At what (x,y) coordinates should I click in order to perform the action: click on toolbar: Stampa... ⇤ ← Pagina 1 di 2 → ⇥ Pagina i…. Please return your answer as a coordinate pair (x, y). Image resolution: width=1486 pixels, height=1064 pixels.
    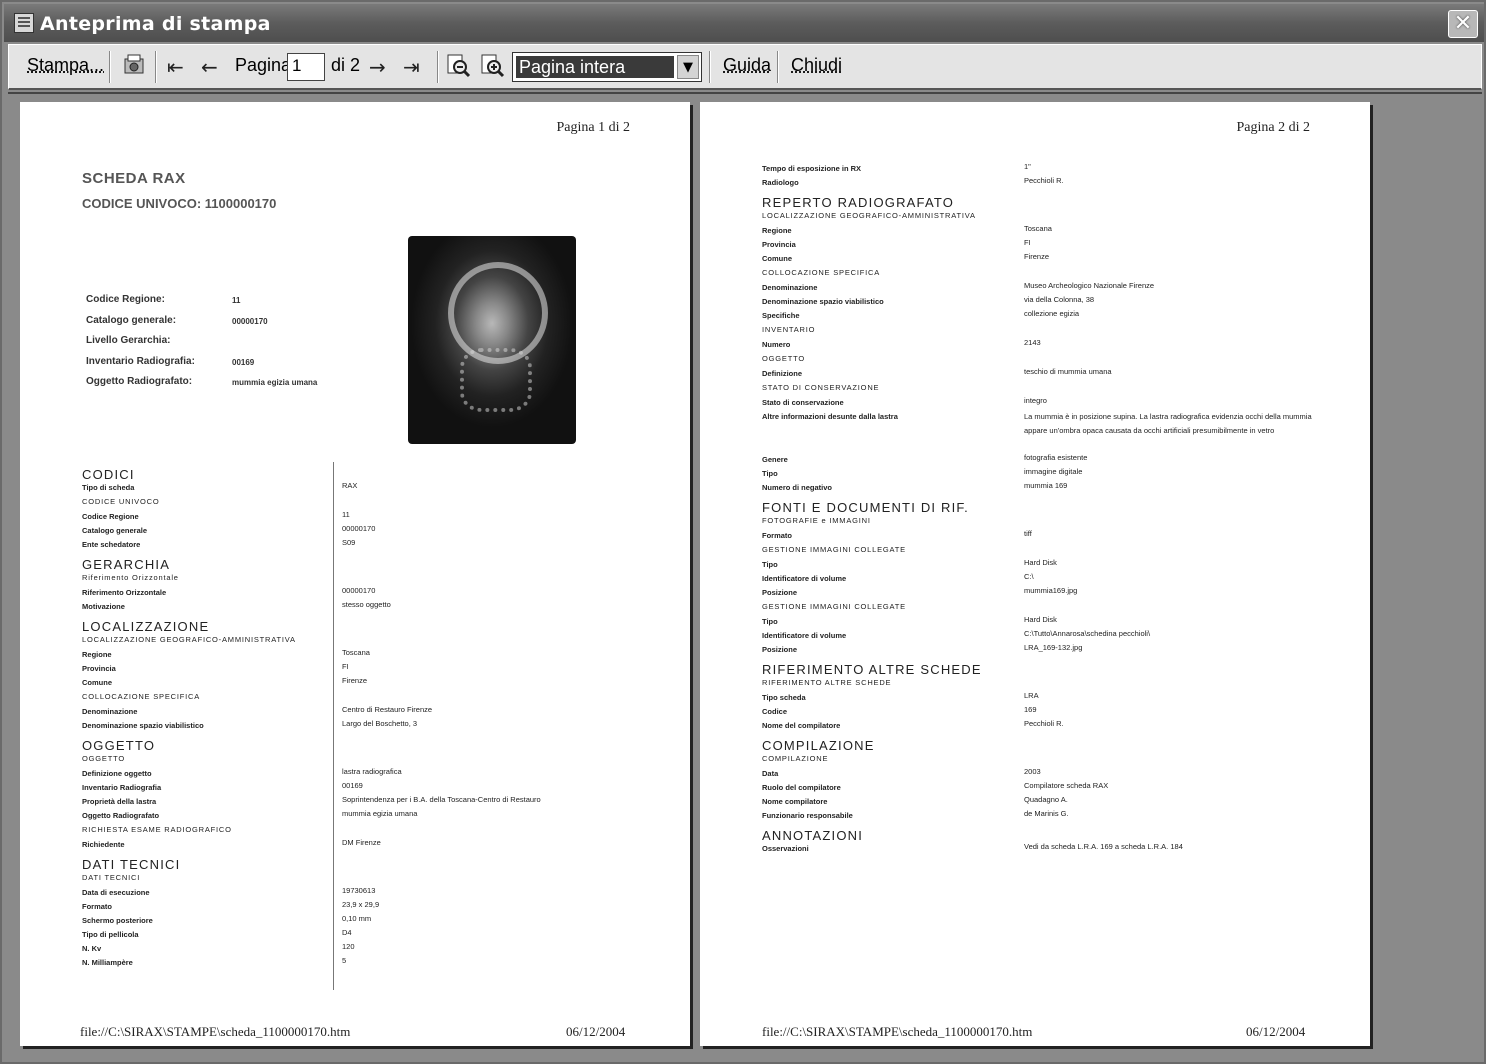
    Looking at the image, I should click on (745, 67).